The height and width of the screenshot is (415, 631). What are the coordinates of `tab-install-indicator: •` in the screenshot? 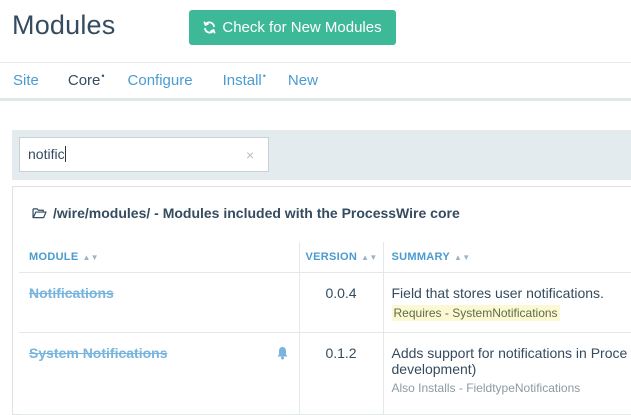 It's located at (264, 76).